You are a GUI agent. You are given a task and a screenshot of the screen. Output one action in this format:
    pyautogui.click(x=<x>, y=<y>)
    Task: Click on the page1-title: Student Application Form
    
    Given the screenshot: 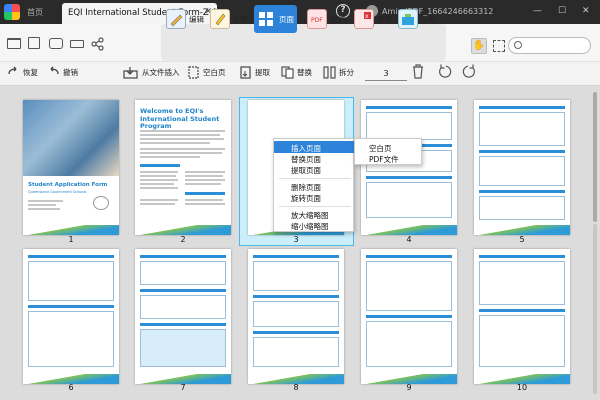 What is the action you would take?
    pyautogui.click(x=68, y=185)
    